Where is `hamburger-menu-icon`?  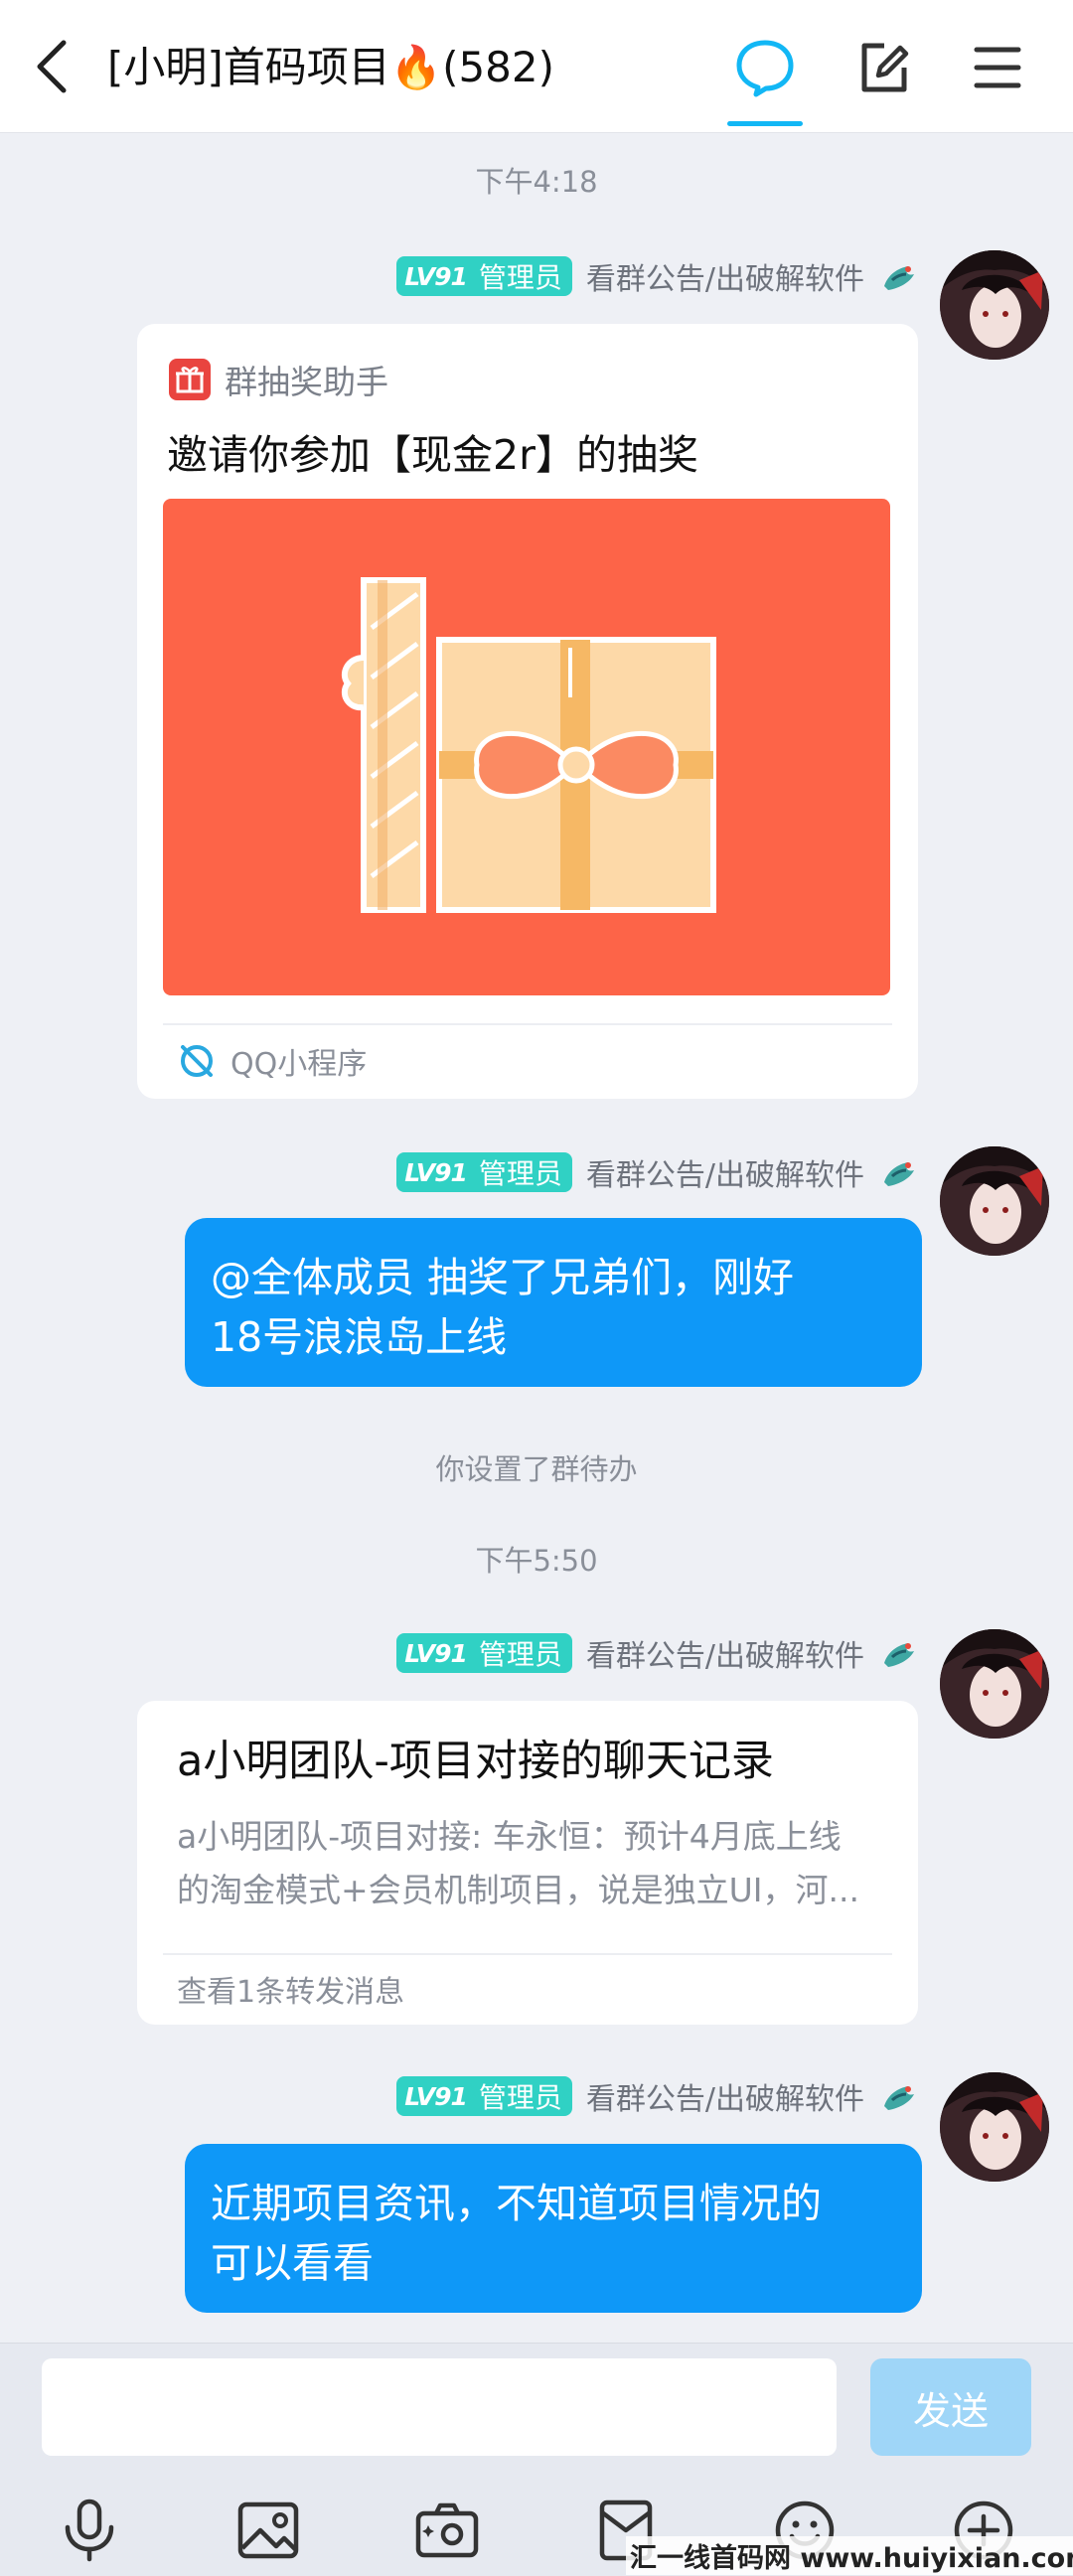 hamburger-menu-icon is located at coordinates (997, 67).